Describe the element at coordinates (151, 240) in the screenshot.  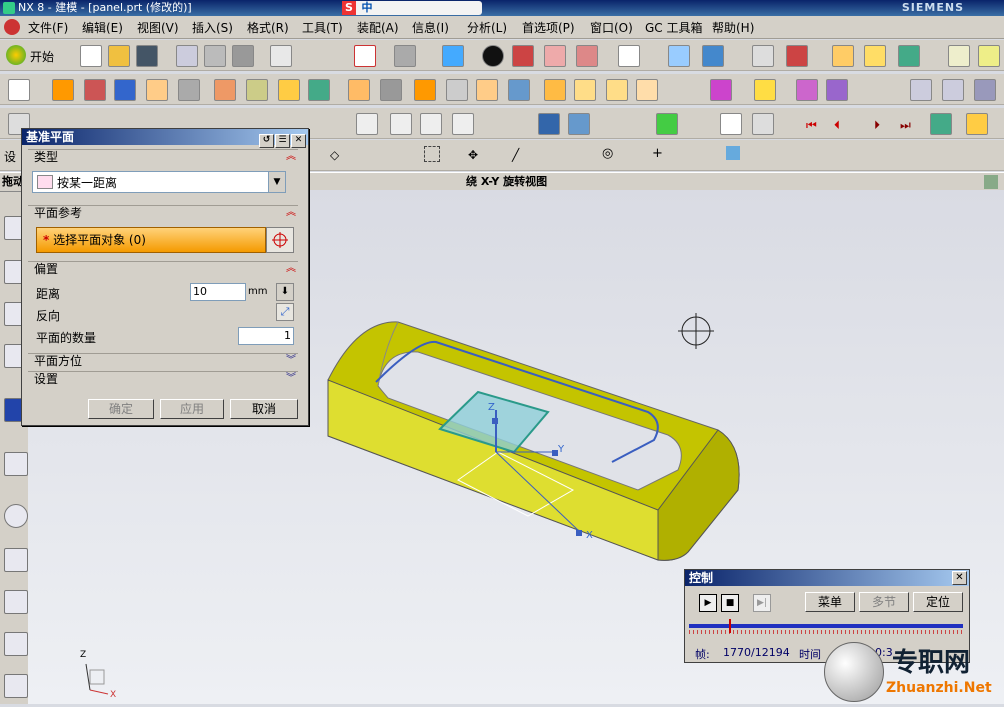
I see `select-plane-object: * 选择平面对象 (0)` at that location.